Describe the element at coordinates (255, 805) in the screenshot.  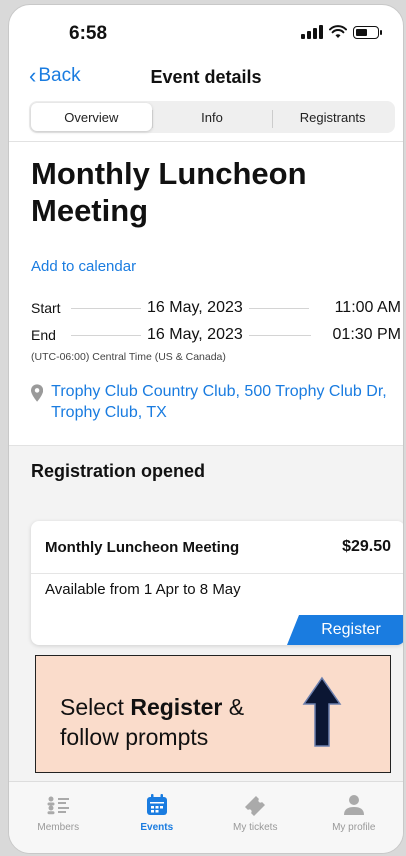
I see `ticket-icon` at that location.